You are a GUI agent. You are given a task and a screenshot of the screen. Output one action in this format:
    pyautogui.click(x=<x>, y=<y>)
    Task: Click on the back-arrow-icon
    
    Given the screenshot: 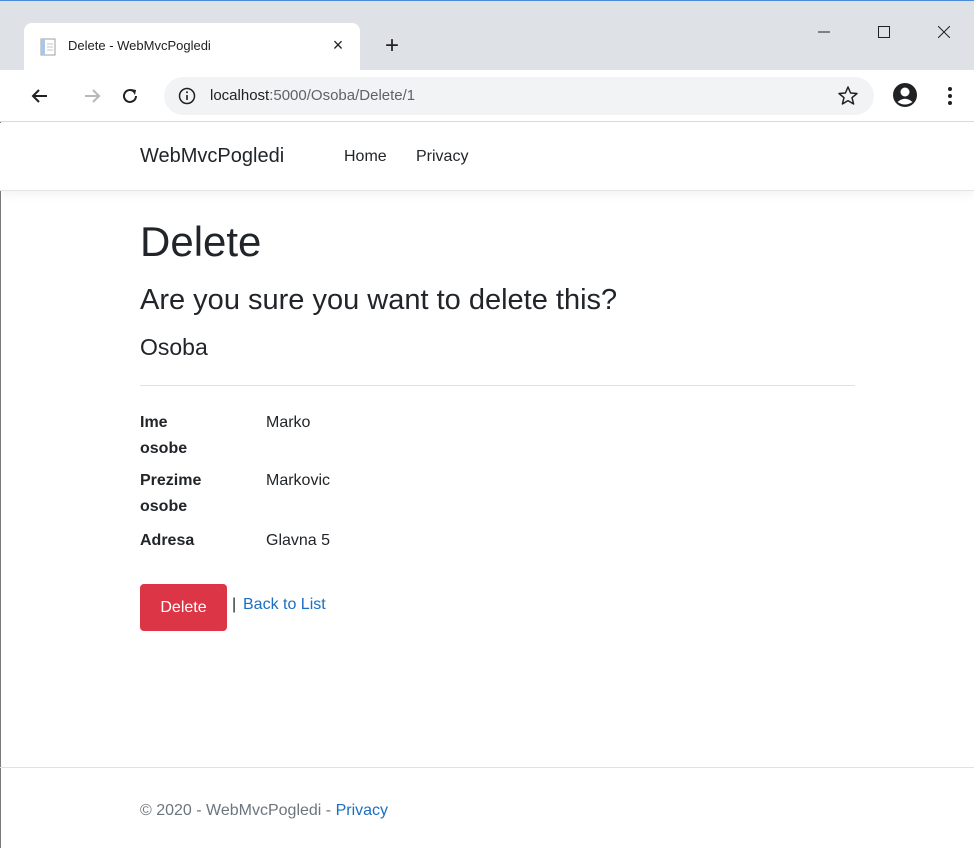 What is the action you would take?
    pyautogui.click(x=40, y=96)
    